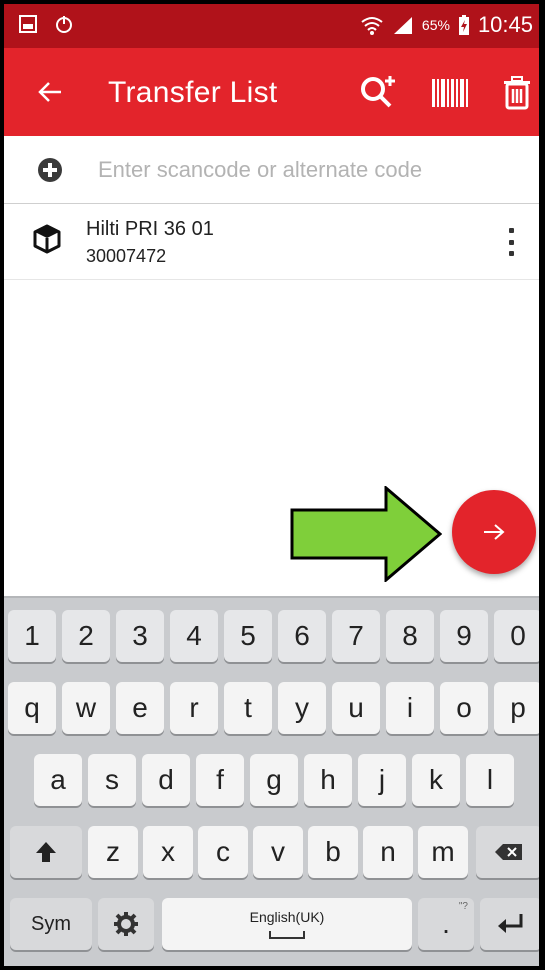  Describe the element at coordinates (410, 636) in the screenshot. I see `number-key: 8` at that location.